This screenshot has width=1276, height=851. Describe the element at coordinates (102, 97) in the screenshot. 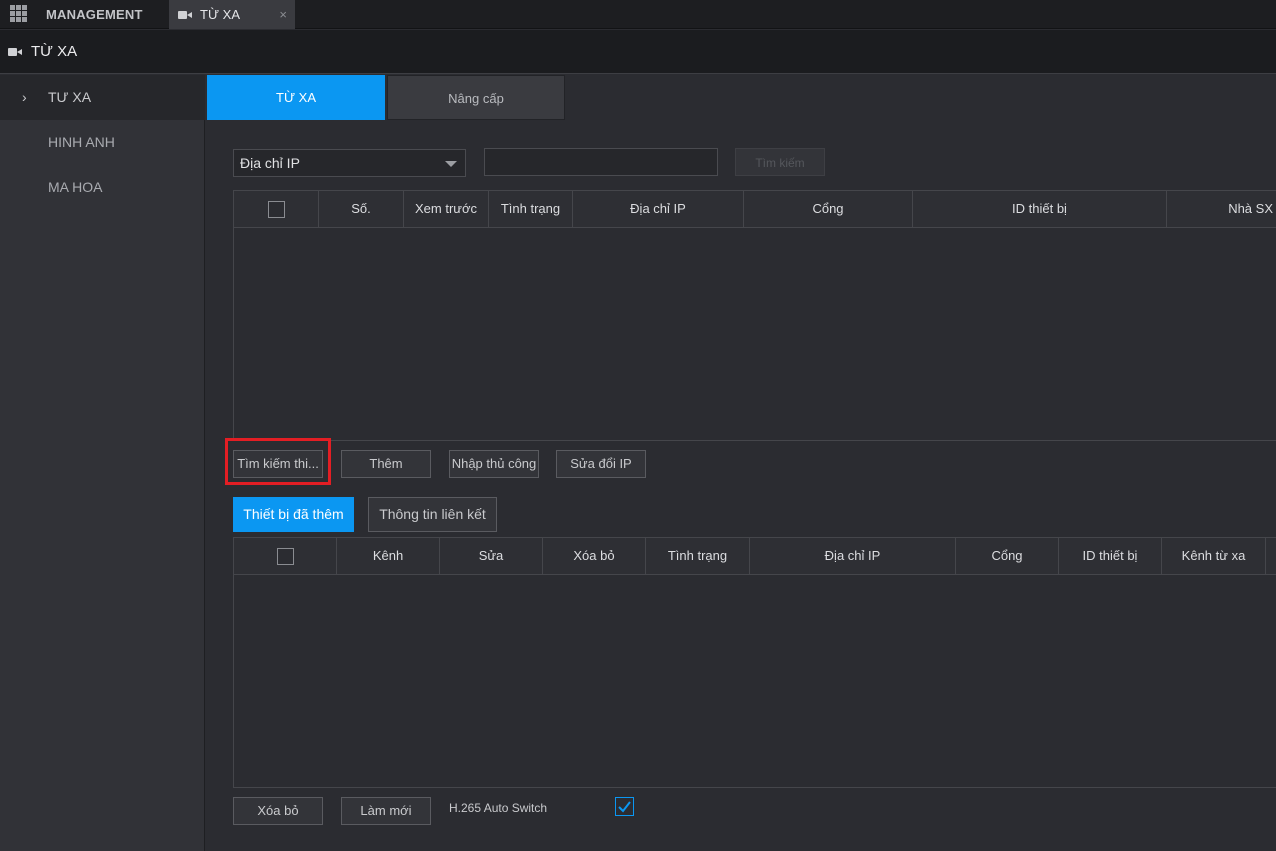

I see `sidebar-item-remote: › TƯ XA` at that location.